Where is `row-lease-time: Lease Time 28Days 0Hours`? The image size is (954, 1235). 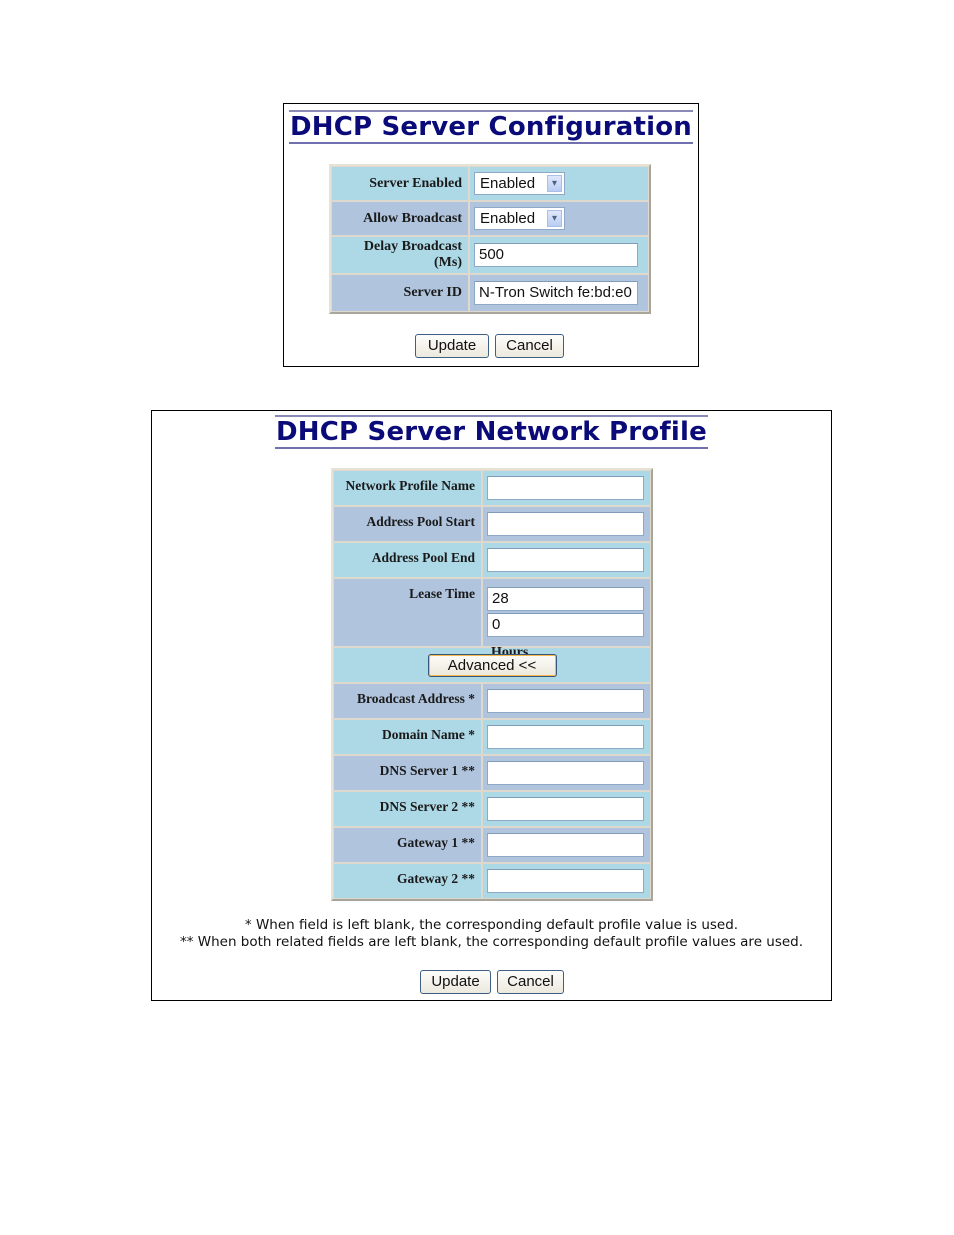
row-lease-time: Lease Time 28Days 0Hours is located at coordinates (492, 619).